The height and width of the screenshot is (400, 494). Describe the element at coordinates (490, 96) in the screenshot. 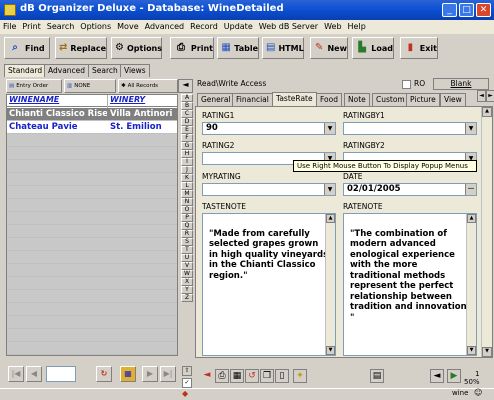

I see `tab-scroll-right-icon: ►` at that location.